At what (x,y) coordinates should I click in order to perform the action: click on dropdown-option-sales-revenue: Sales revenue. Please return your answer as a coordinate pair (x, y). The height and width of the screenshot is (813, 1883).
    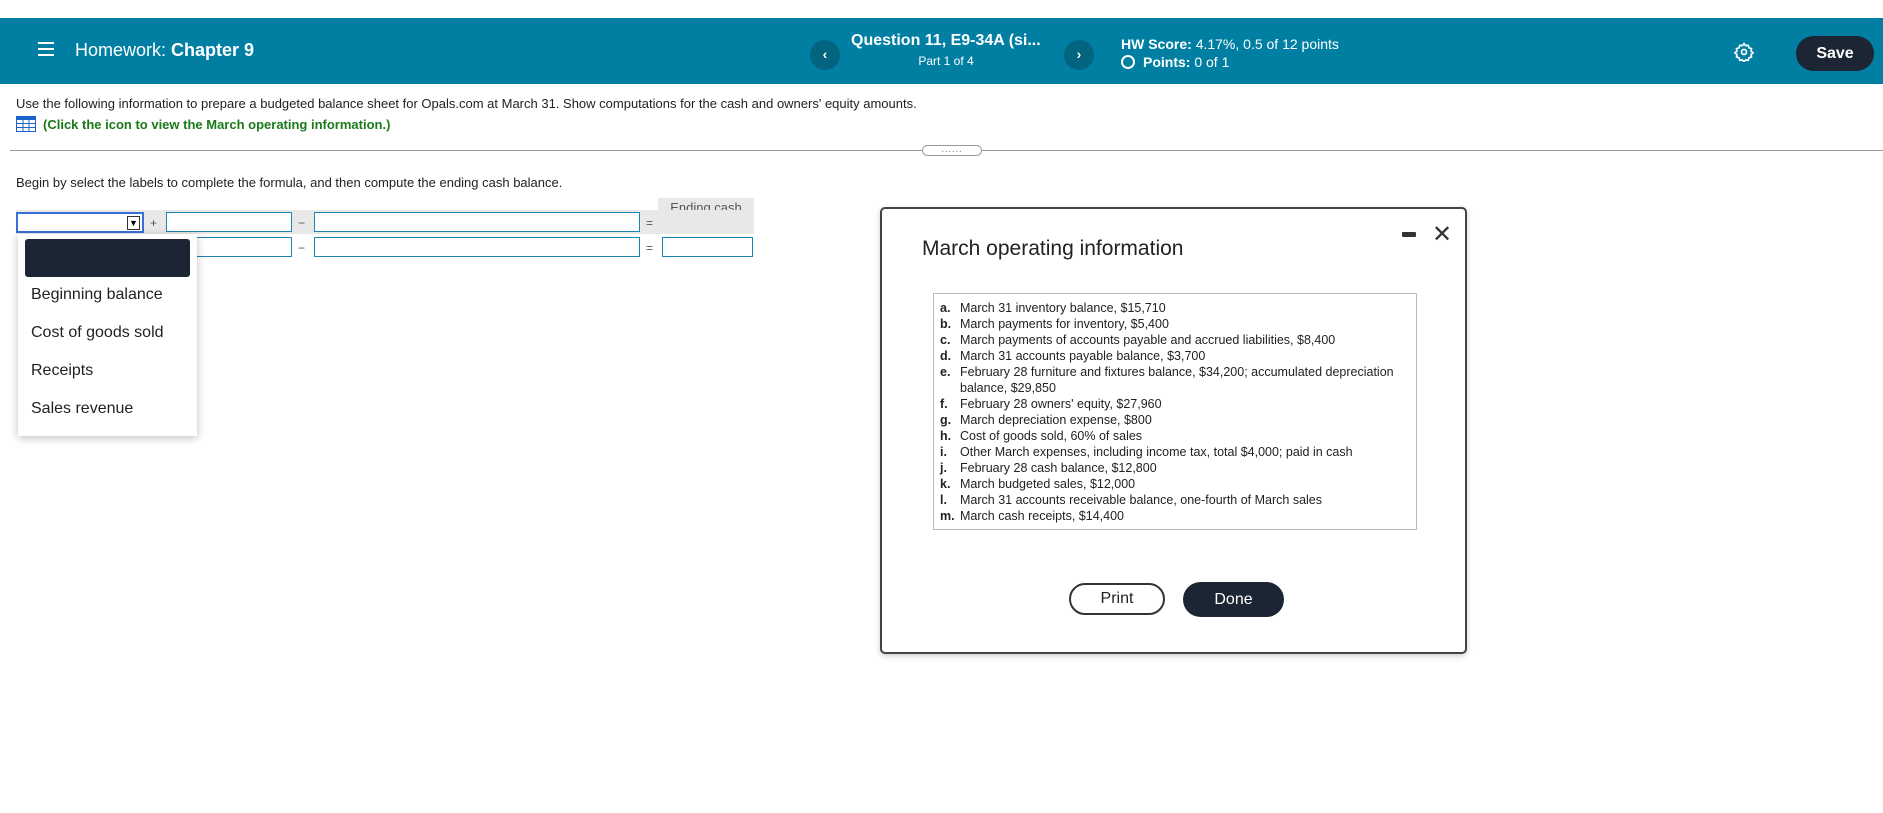
    Looking at the image, I should click on (82, 409).